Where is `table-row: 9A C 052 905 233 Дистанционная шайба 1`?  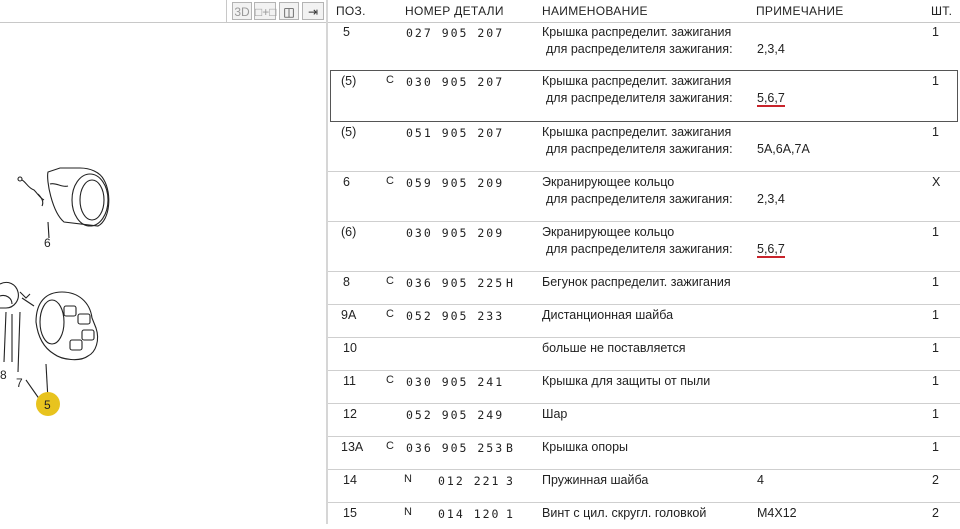
table-row: 9A C 052 905 233 Дистанционная шайба 1 is located at coordinates (644, 321).